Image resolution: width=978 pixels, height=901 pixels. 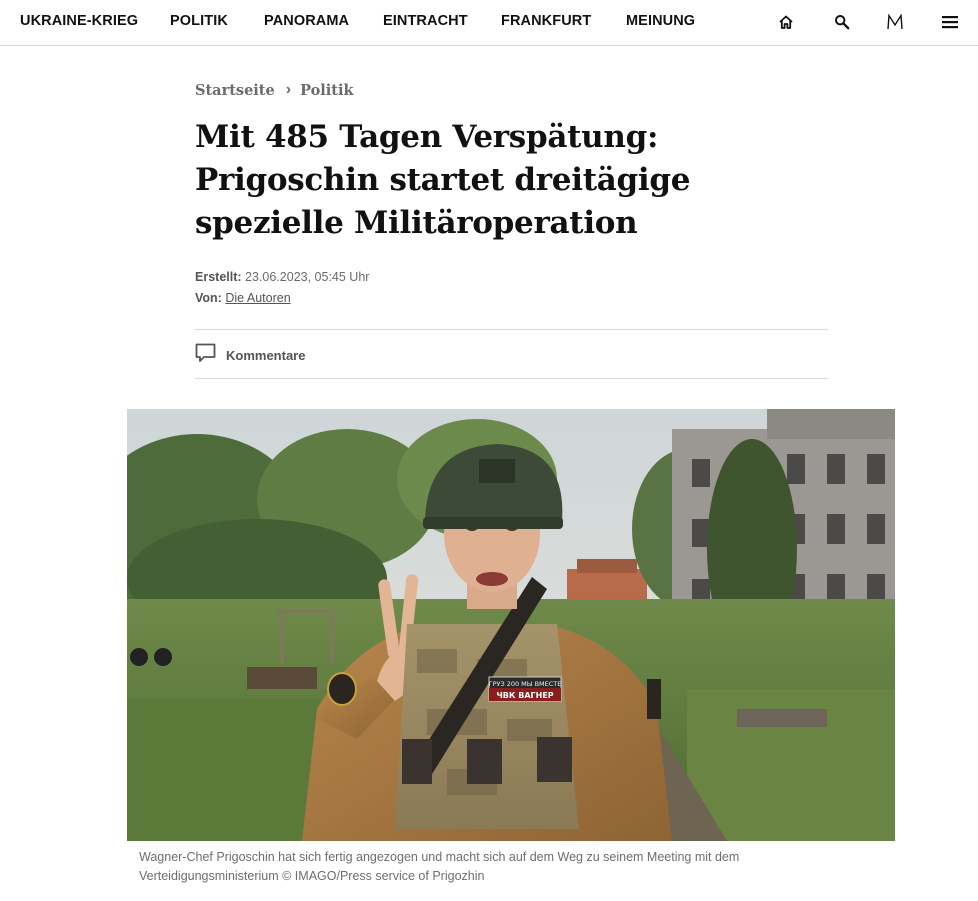 What do you see at coordinates (895, 22) in the screenshot?
I see `m-logo-icon` at bounding box center [895, 22].